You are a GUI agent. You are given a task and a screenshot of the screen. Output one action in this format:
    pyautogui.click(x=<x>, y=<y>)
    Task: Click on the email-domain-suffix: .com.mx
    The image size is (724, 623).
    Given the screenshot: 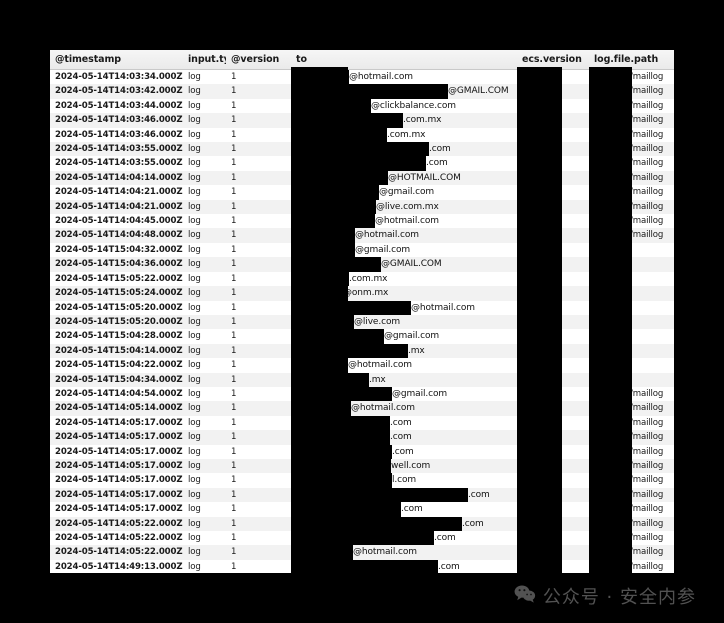 What is the action you would take?
    pyautogui.click(x=422, y=120)
    